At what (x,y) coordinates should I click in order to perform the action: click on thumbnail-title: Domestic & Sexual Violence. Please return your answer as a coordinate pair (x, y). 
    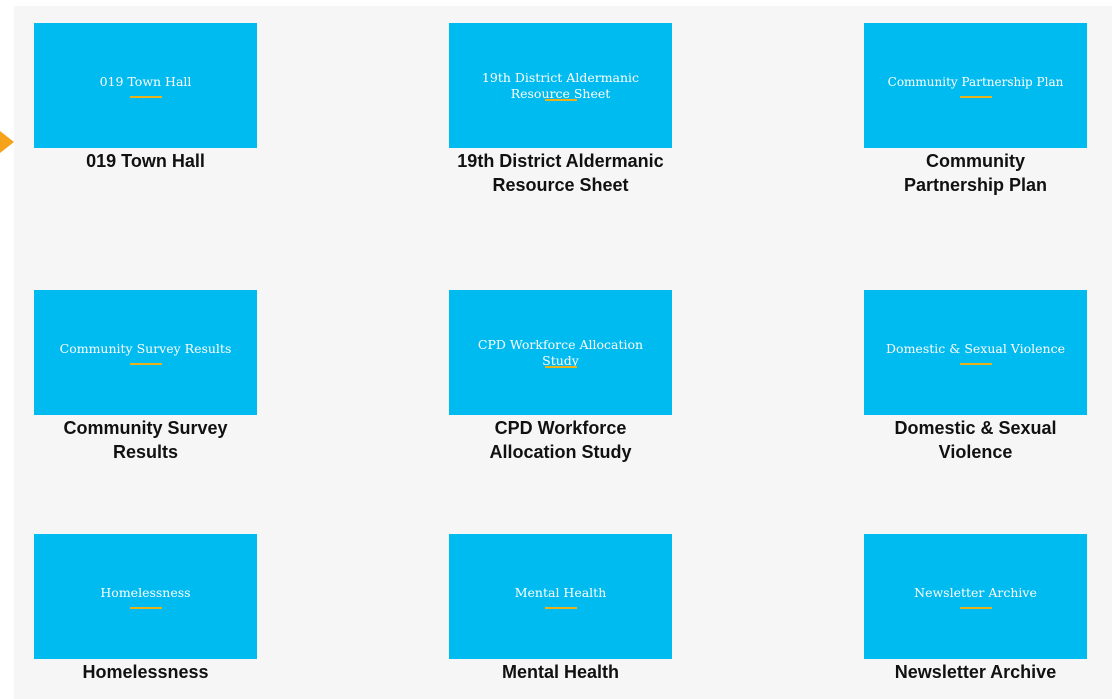
    Looking at the image, I should click on (975, 348).